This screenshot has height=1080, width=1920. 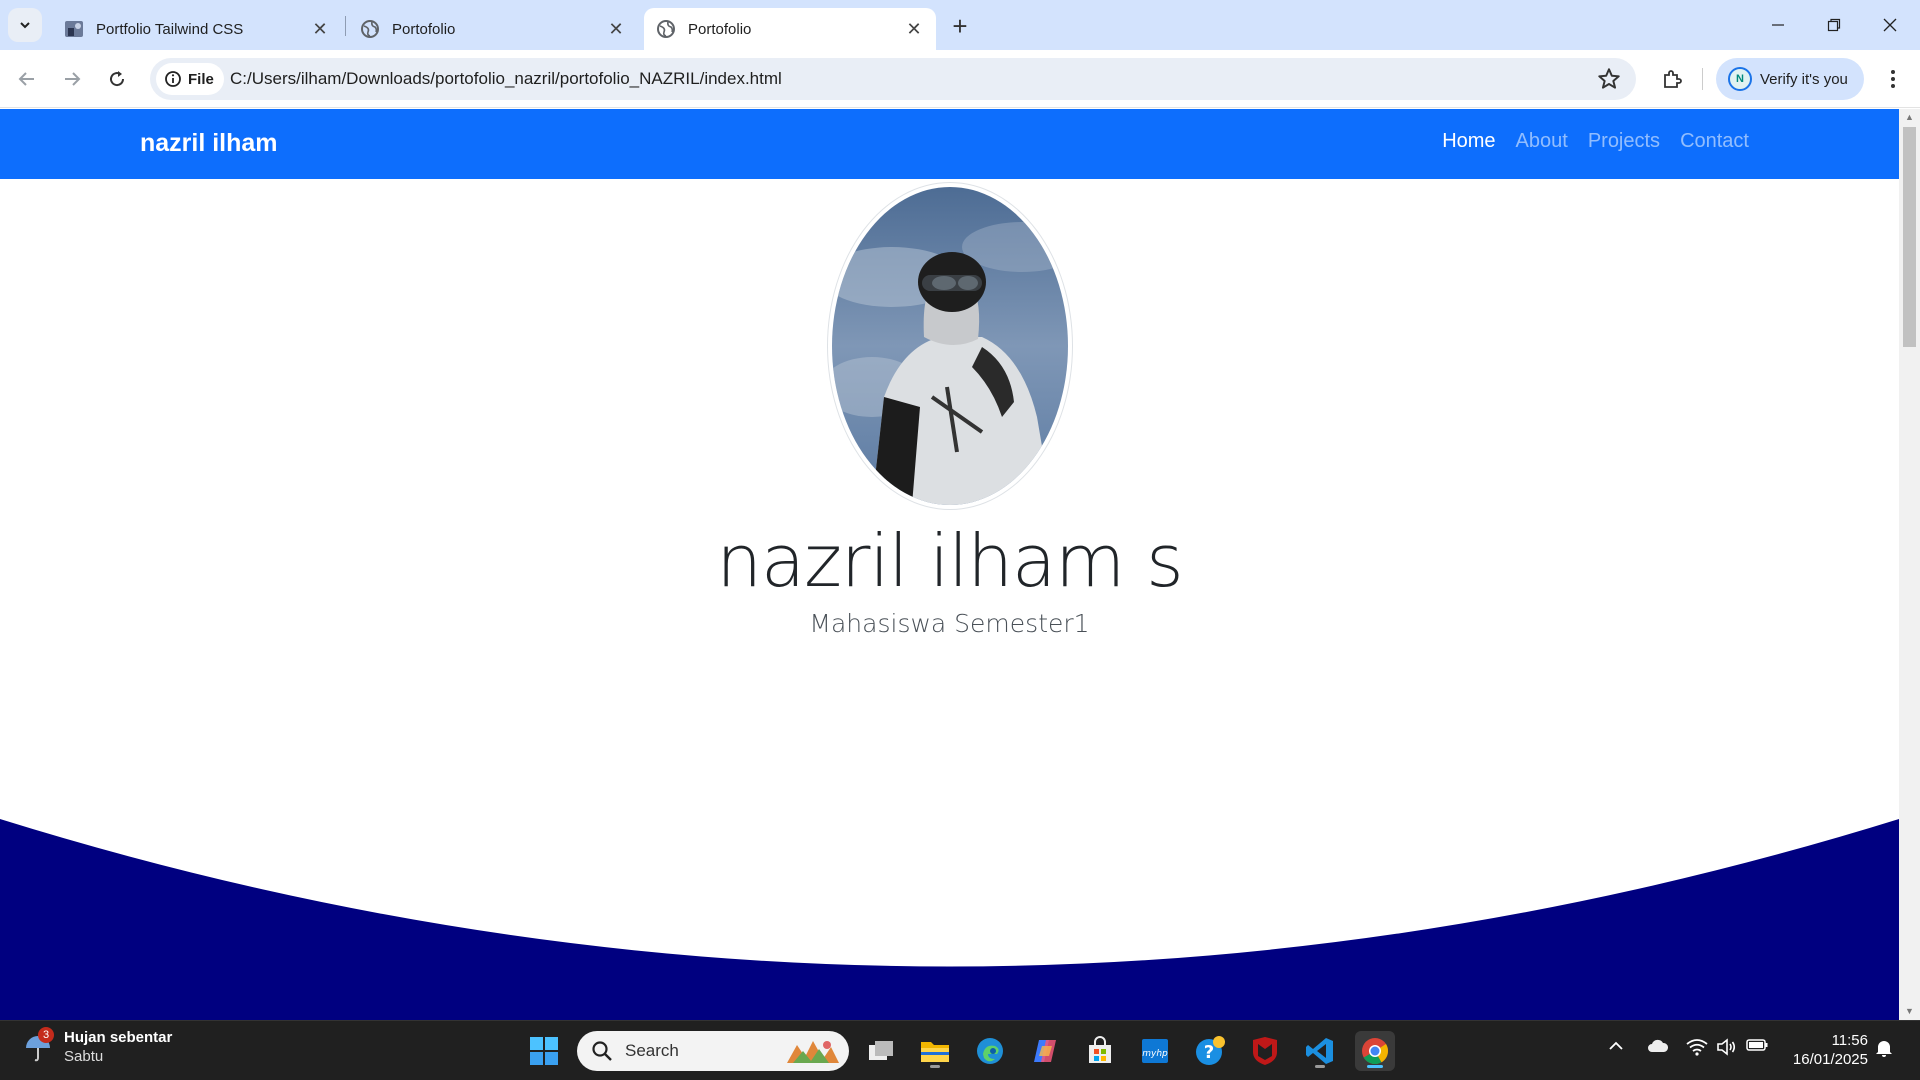 I want to click on site-navbar: nazril ilham Home About Projects Contact, so click(x=949, y=144).